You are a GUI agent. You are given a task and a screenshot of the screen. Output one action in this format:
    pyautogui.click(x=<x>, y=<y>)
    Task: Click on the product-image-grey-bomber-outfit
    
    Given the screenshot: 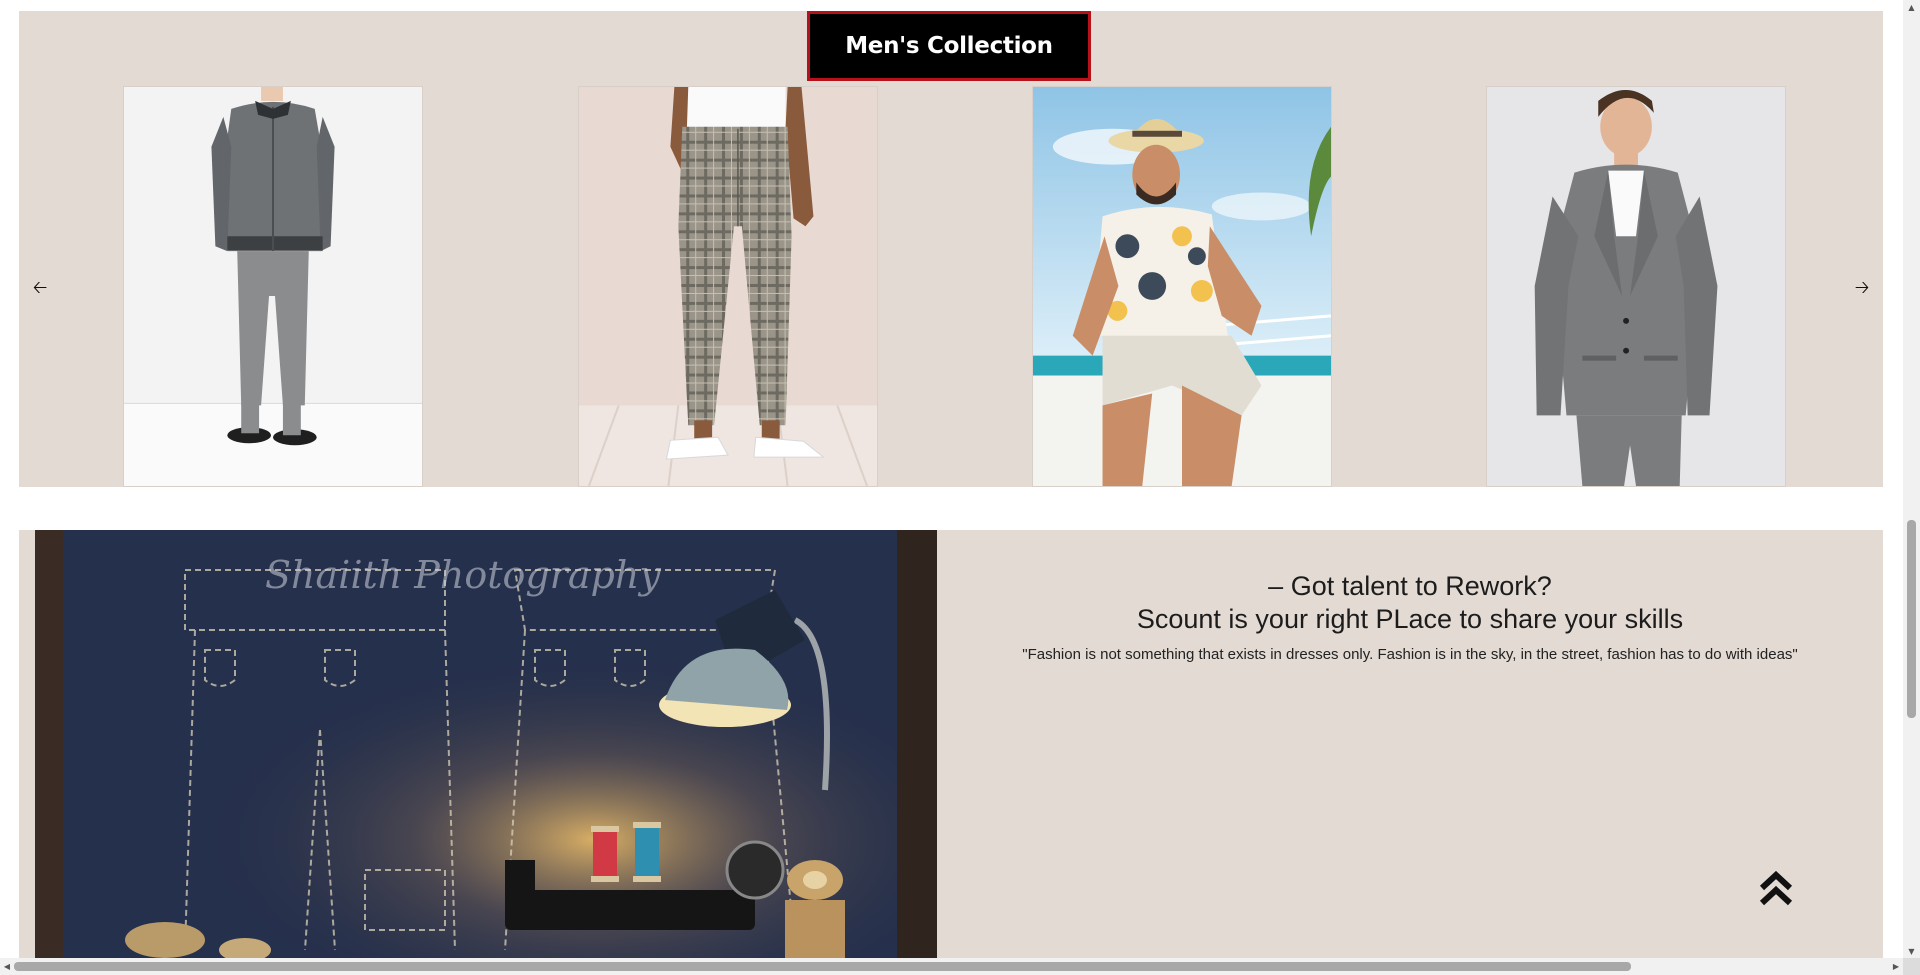 What is the action you would take?
    pyautogui.click(x=273, y=286)
    